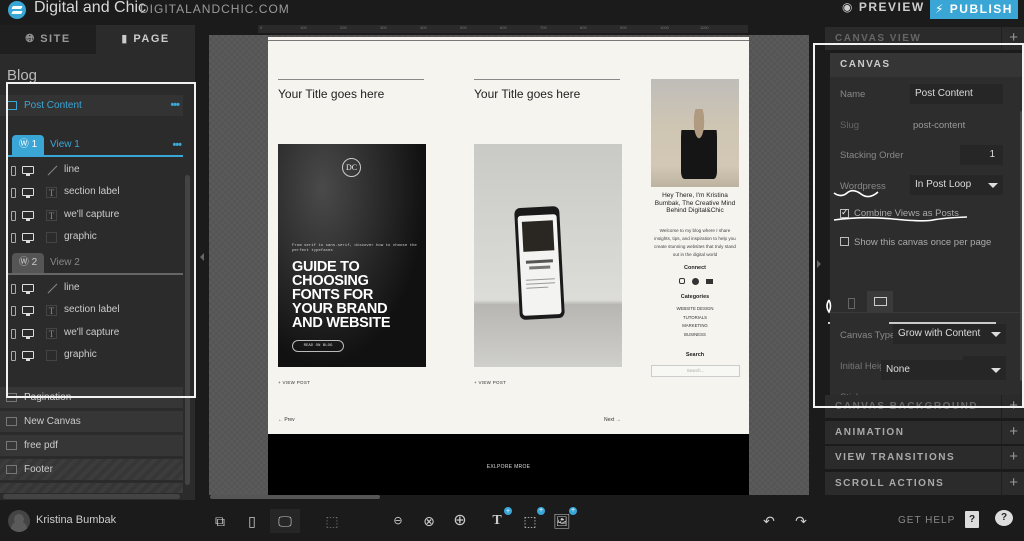 Image resolution: width=1024 pixels, height=541 pixels. Describe the element at coordinates (880, 302) in the screenshot. I see `desktop-tab-icon` at that location.